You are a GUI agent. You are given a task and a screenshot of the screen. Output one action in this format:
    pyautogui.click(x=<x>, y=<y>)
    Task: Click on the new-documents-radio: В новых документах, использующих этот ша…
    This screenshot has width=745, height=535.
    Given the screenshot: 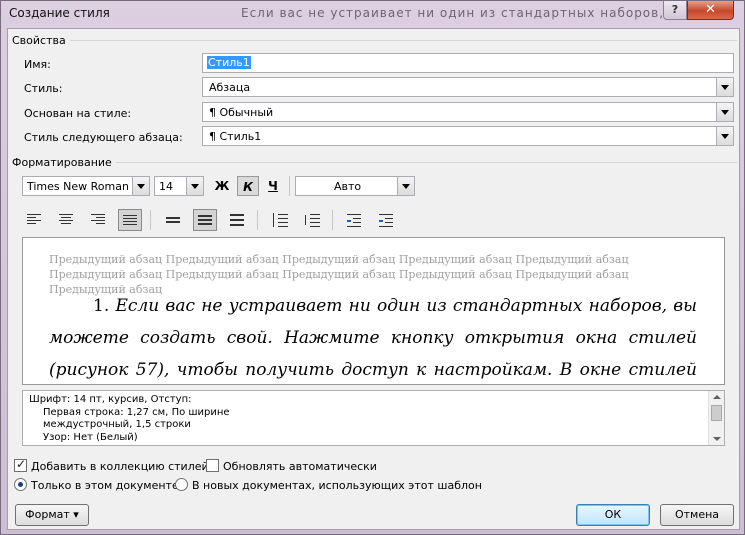 What is the action you would take?
    pyautogui.click(x=328, y=485)
    